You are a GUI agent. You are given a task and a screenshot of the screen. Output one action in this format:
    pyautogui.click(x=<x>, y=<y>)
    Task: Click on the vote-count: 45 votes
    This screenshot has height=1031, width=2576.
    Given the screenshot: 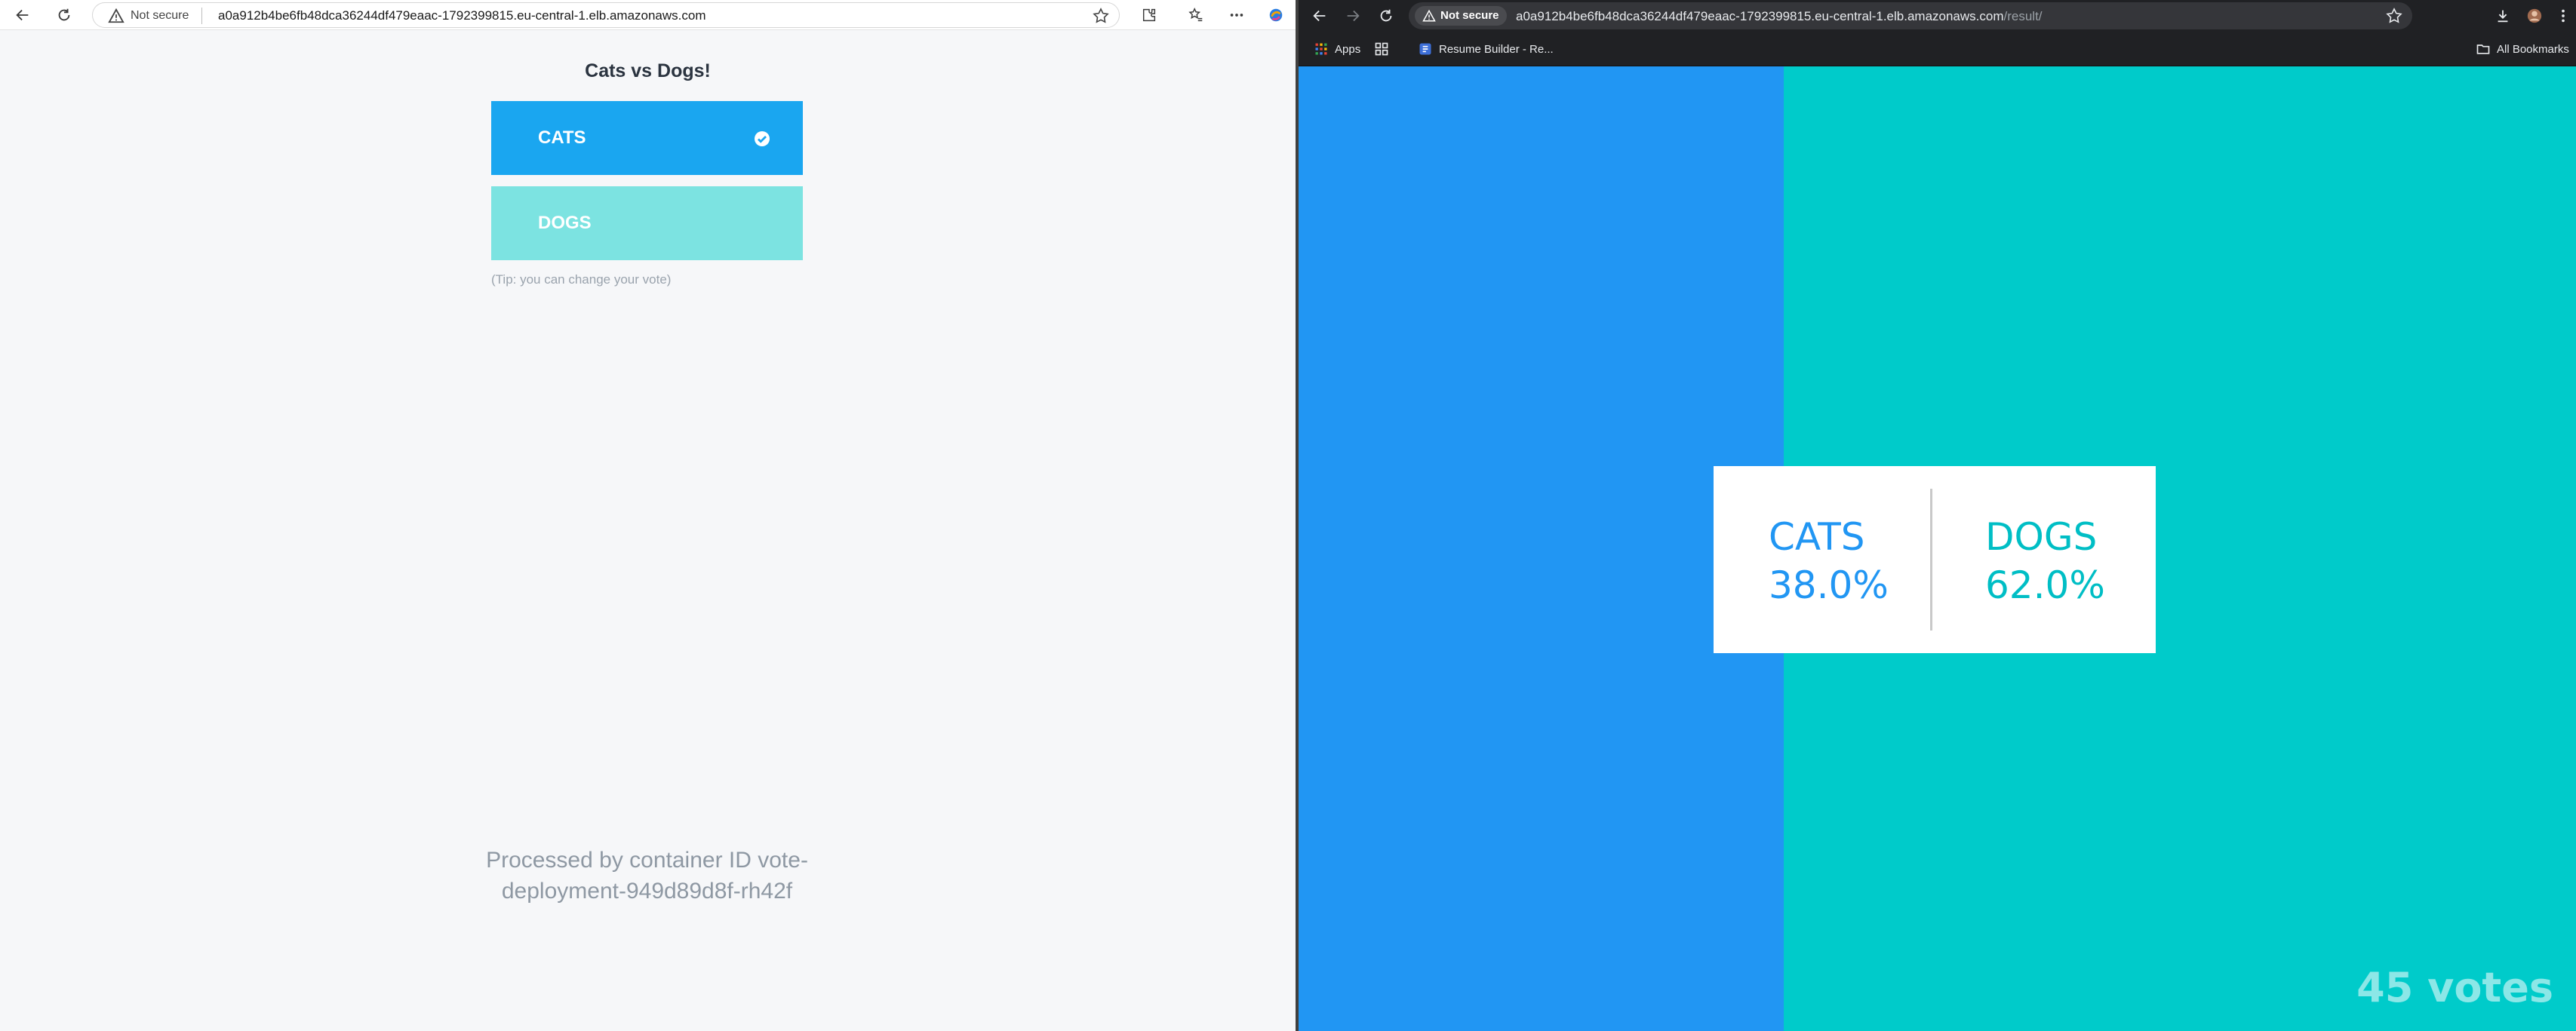 What is the action you would take?
    pyautogui.click(x=2454, y=987)
    